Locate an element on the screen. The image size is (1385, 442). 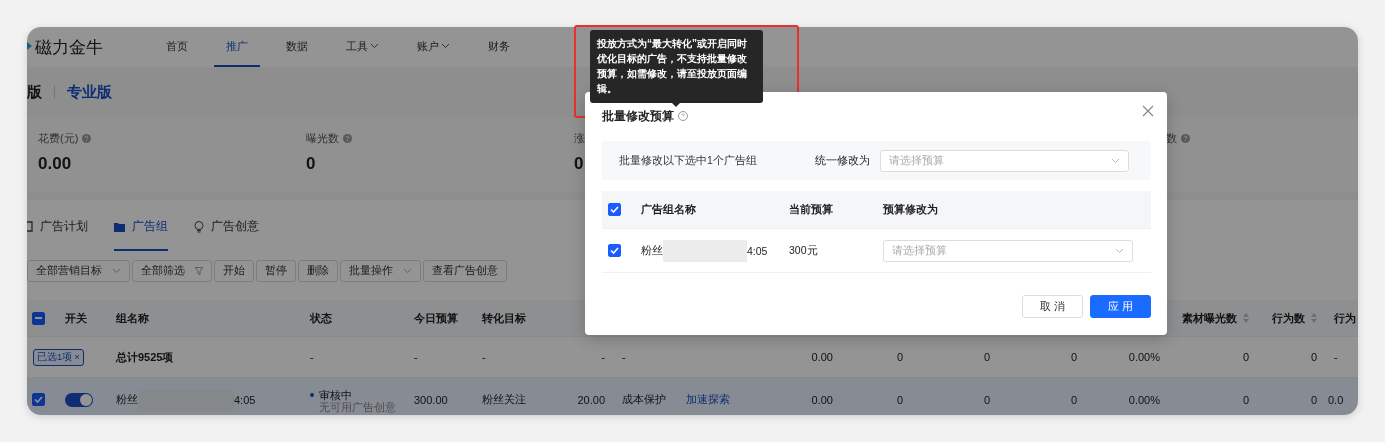
column-header: 转化目标 is located at coordinates (504, 318).